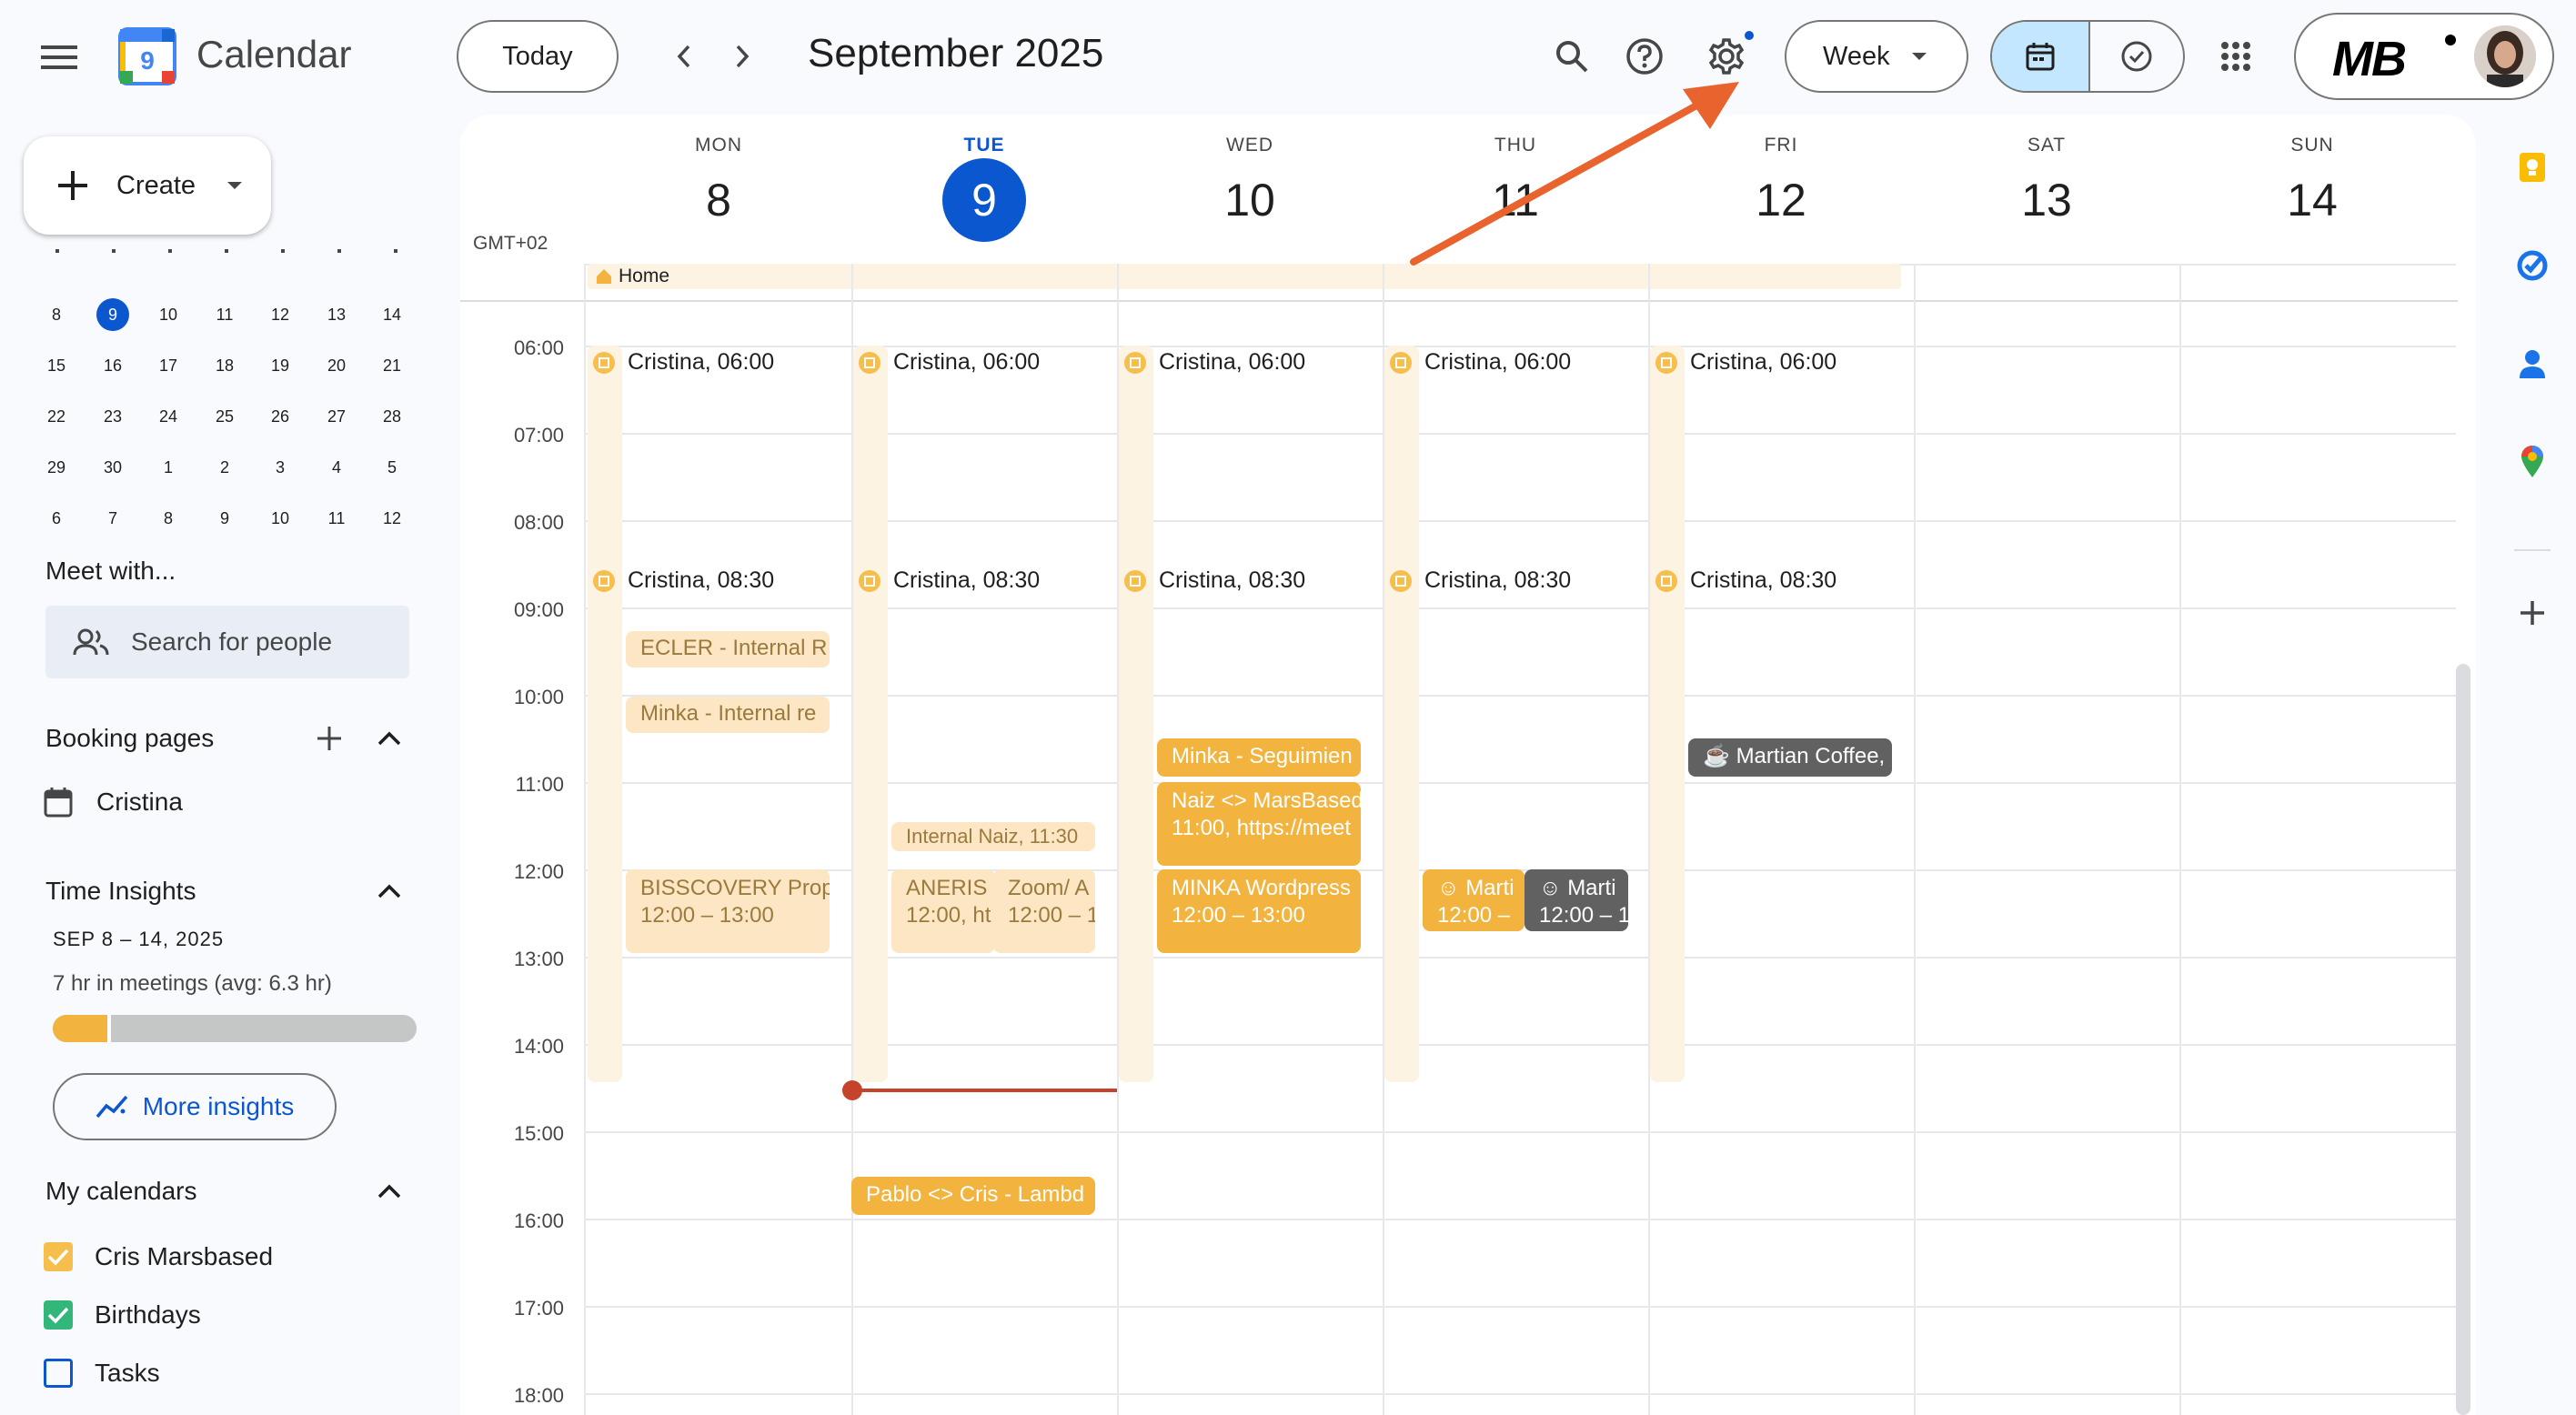 The image size is (2576, 1415). I want to click on mini-cal-day: 29, so click(56, 467).